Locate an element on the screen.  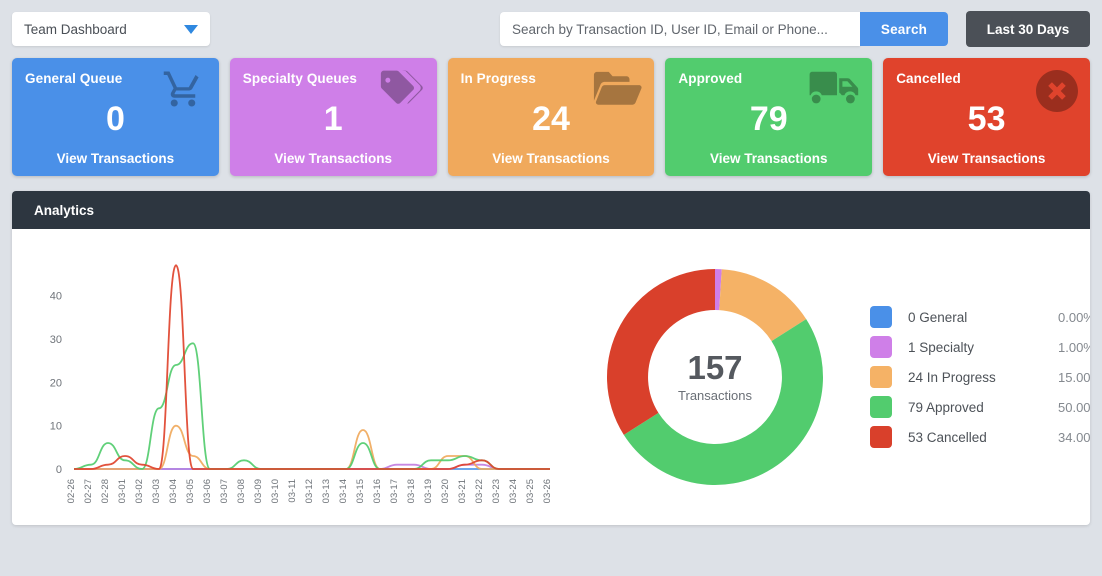
svg-text: 03-07 is located at coordinates (224, 491).